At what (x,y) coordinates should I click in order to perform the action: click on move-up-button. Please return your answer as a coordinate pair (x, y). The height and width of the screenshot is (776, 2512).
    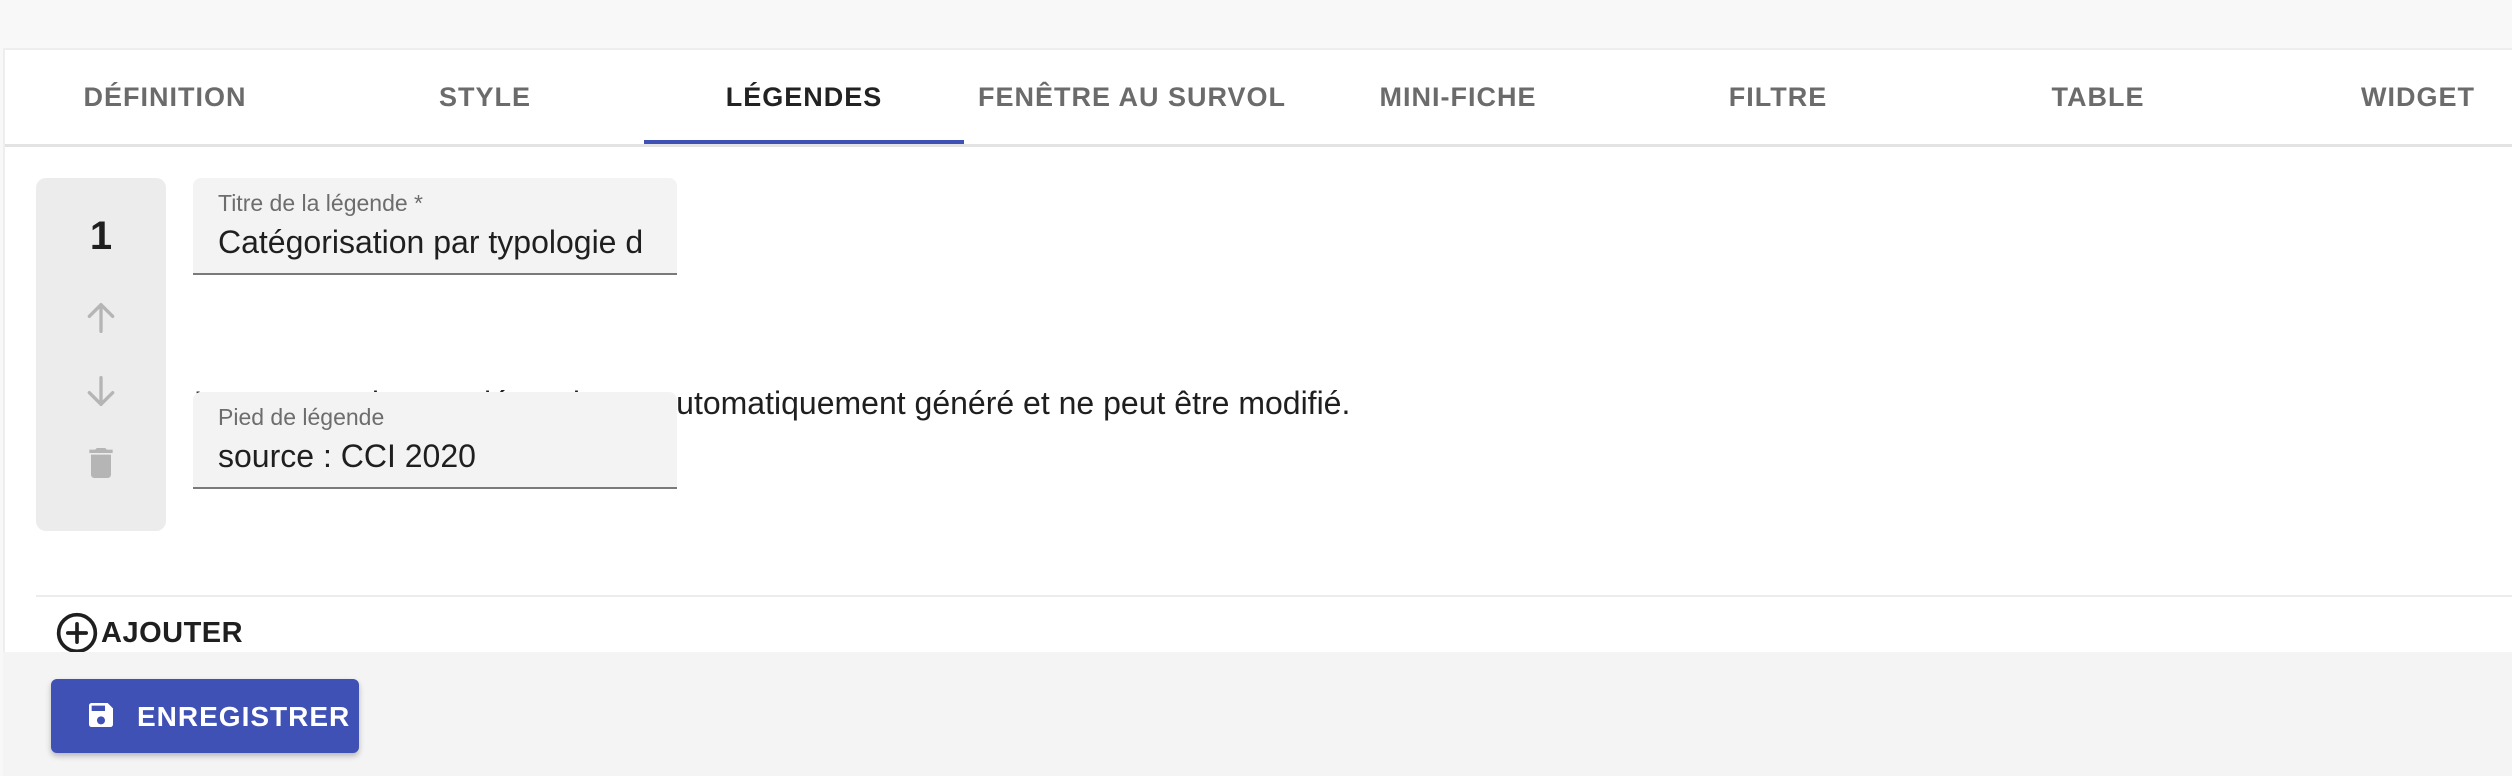
    Looking at the image, I should click on (101, 318).